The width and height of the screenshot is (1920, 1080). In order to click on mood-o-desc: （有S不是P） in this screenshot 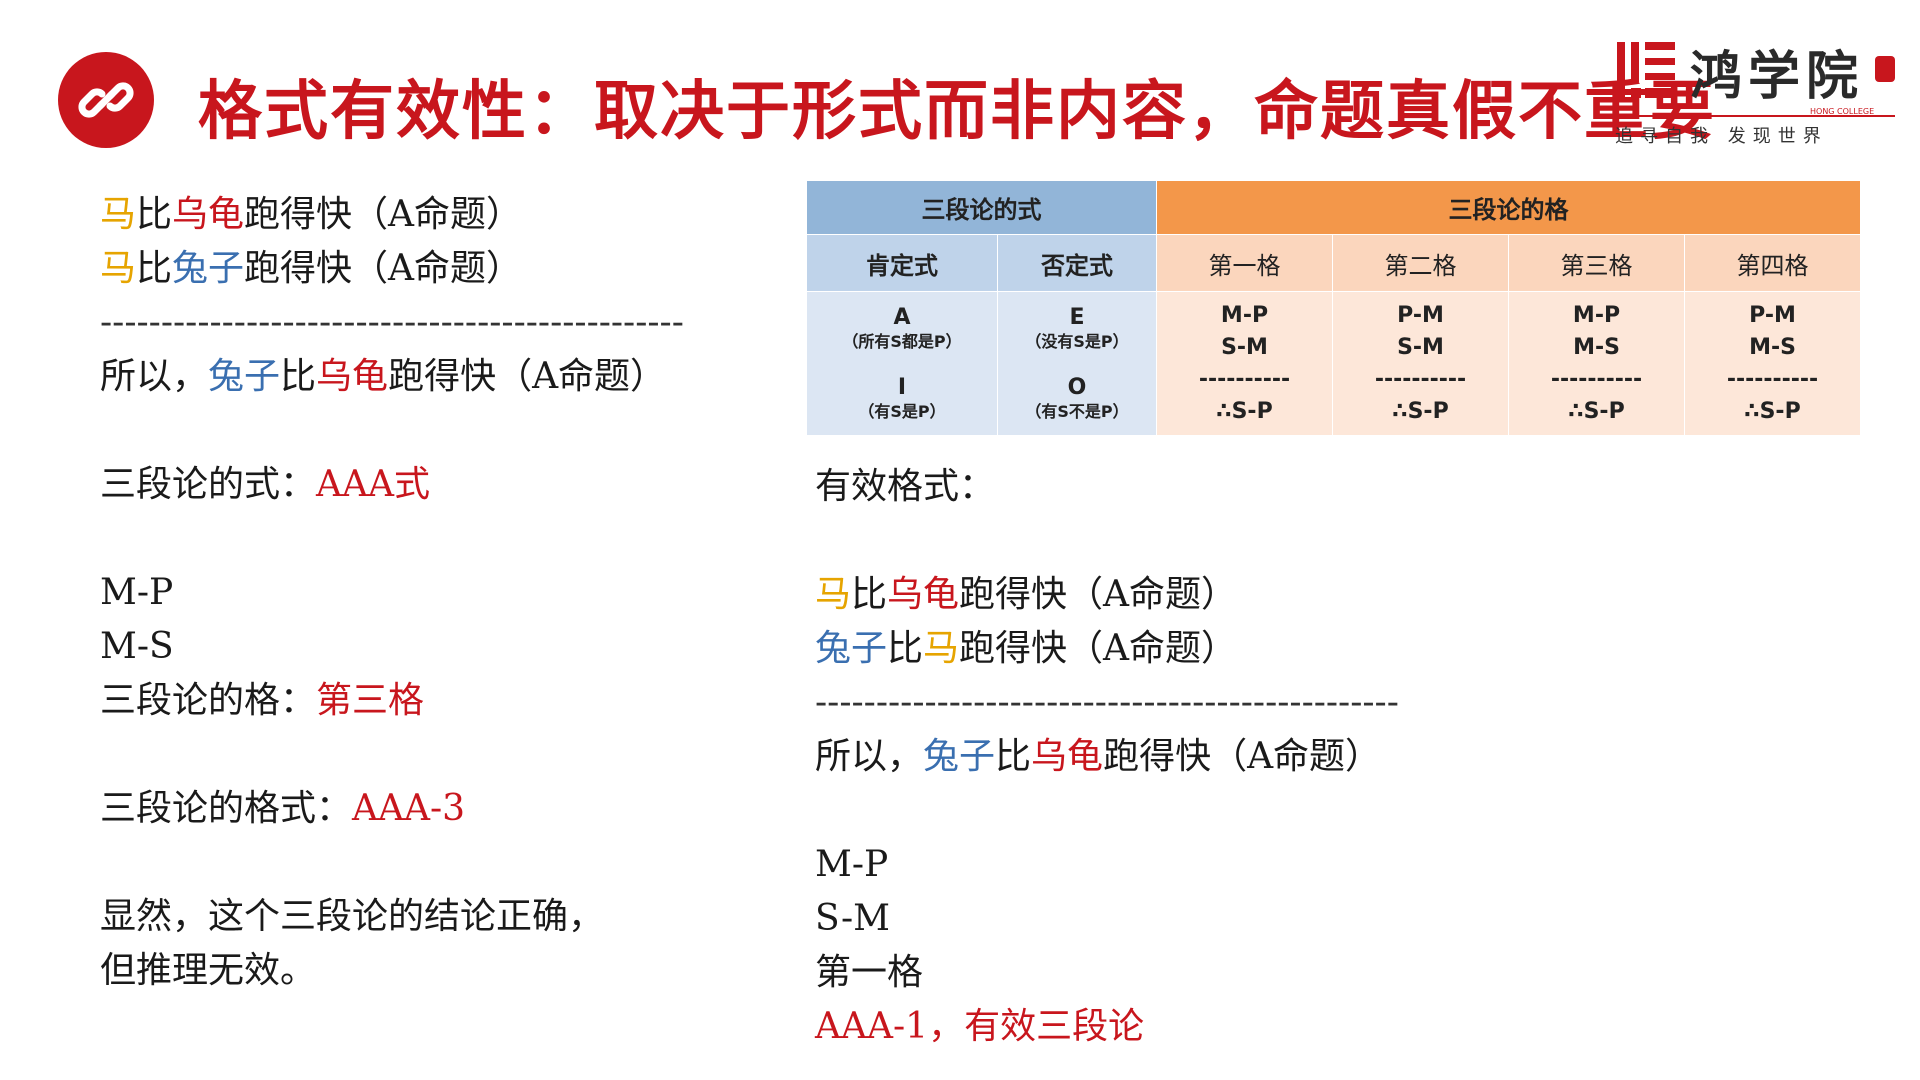, I will do `click(1077, 411)`.